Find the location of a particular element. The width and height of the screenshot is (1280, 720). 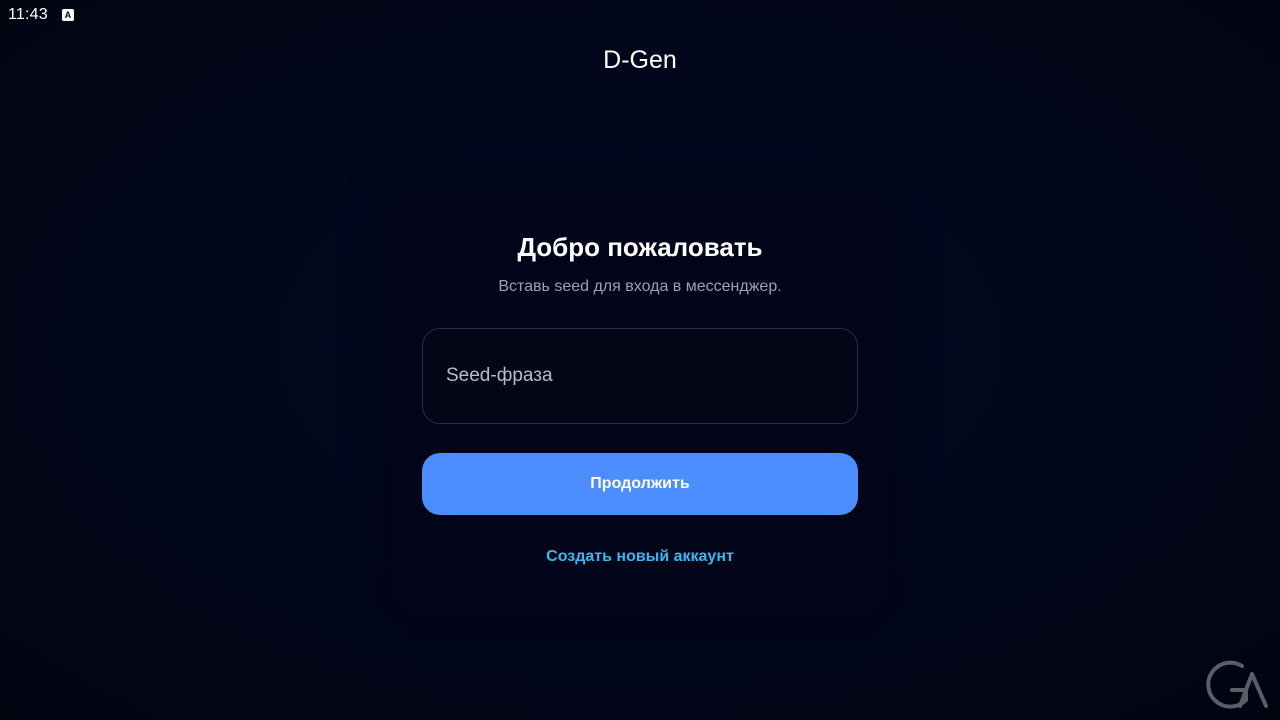

ga-logo-icon is located at coordinates (1237, 684).